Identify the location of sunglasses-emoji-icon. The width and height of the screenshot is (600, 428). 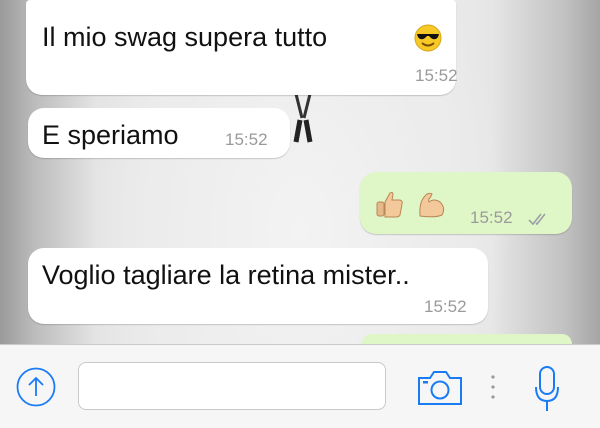
(428, 38).